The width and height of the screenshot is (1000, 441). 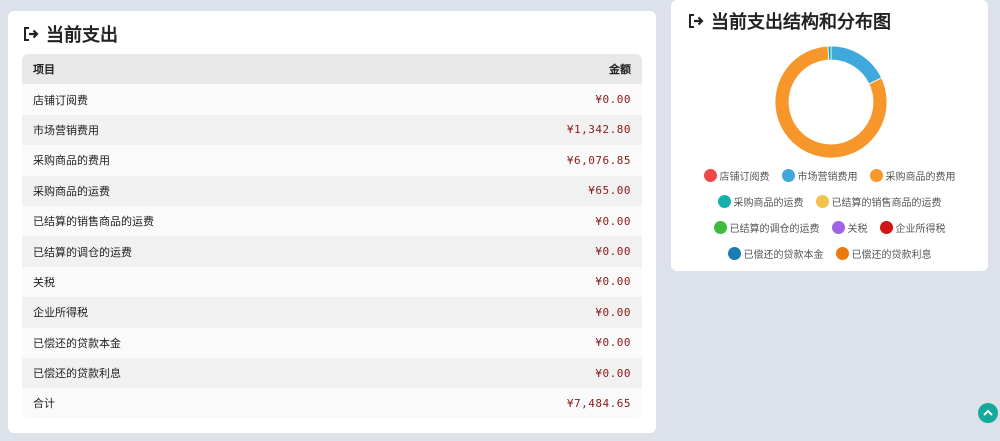 I want to click on expenses-title-text: 当前支出, so click(x=82, y=35).